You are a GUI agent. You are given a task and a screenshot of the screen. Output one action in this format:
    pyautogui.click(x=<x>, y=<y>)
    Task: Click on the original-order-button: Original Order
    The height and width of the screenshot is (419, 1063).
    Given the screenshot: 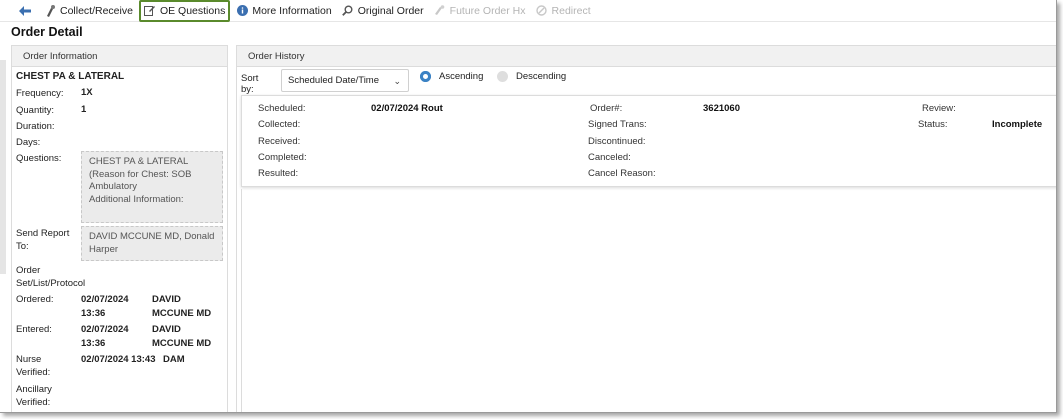 What is the action you would take?
    pyautogui.click(x=383, y=11)
    